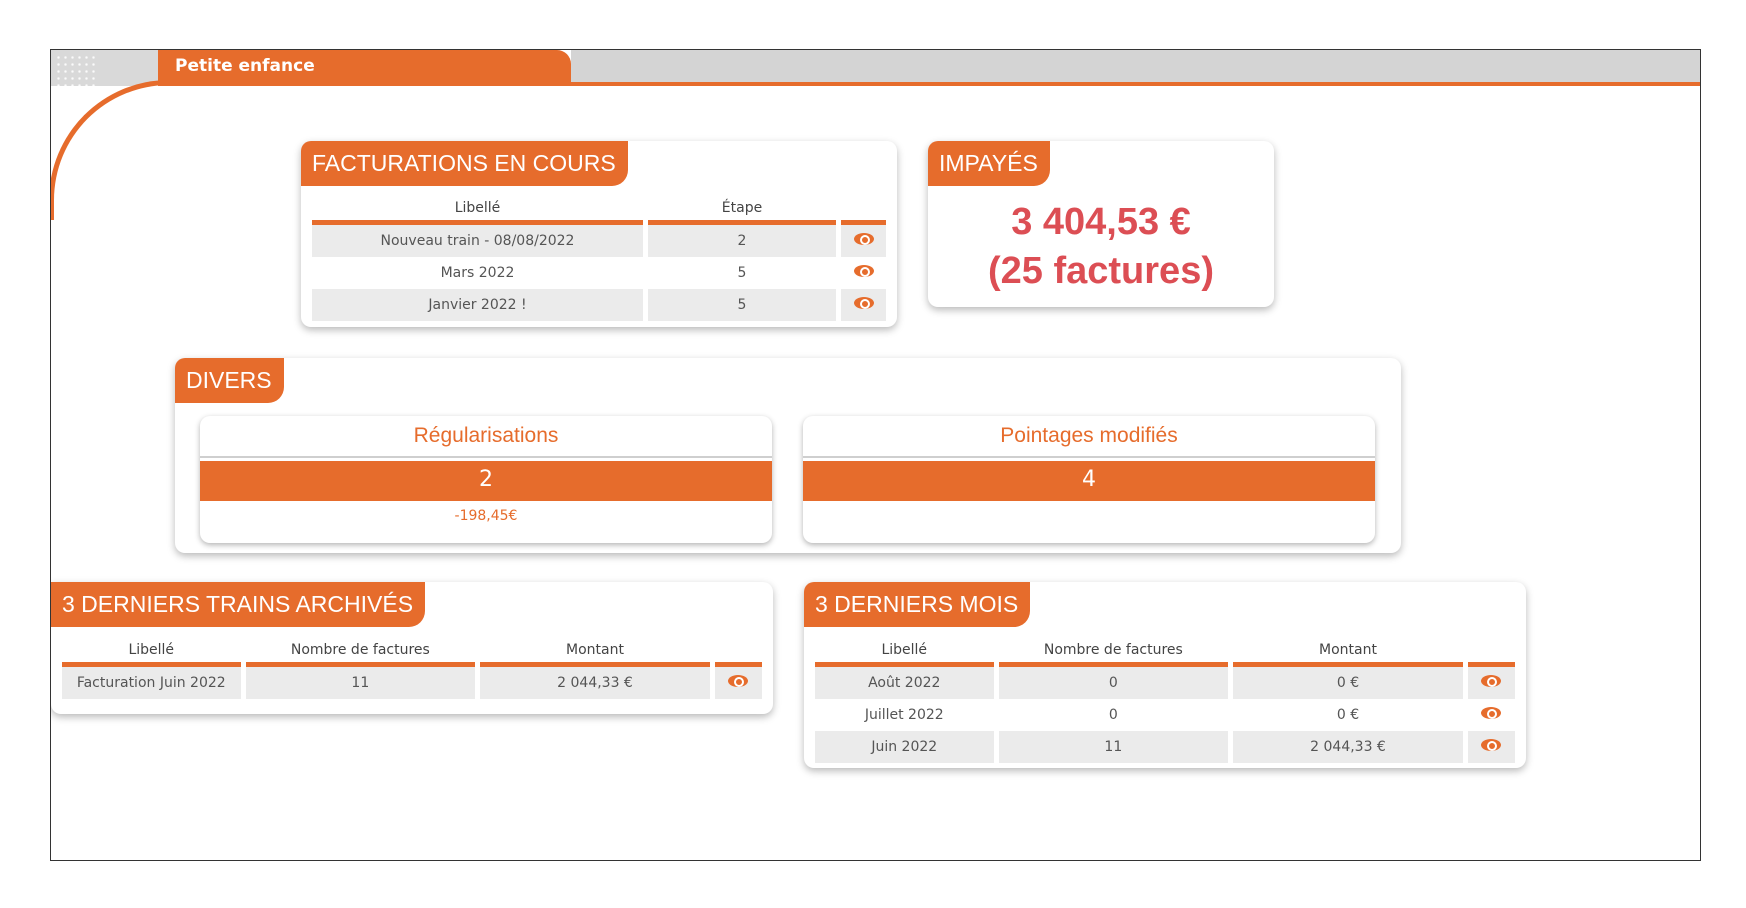  I want to click on impayes-count: (25 factures), so click(1101, 271).